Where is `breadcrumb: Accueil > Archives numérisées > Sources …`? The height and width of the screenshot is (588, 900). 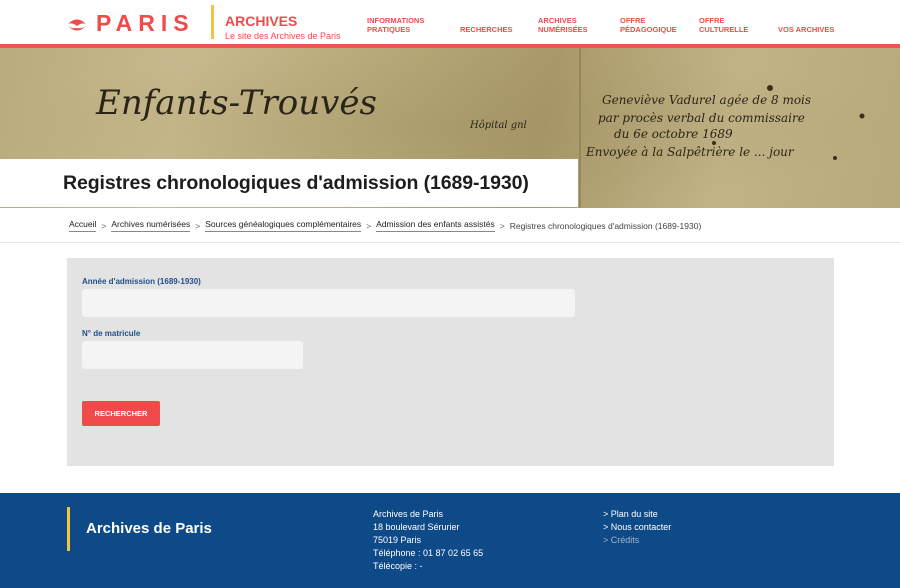 breadcrumb: Accueil > Archives numérisées > Sources … is located at coordinates (385, 225).